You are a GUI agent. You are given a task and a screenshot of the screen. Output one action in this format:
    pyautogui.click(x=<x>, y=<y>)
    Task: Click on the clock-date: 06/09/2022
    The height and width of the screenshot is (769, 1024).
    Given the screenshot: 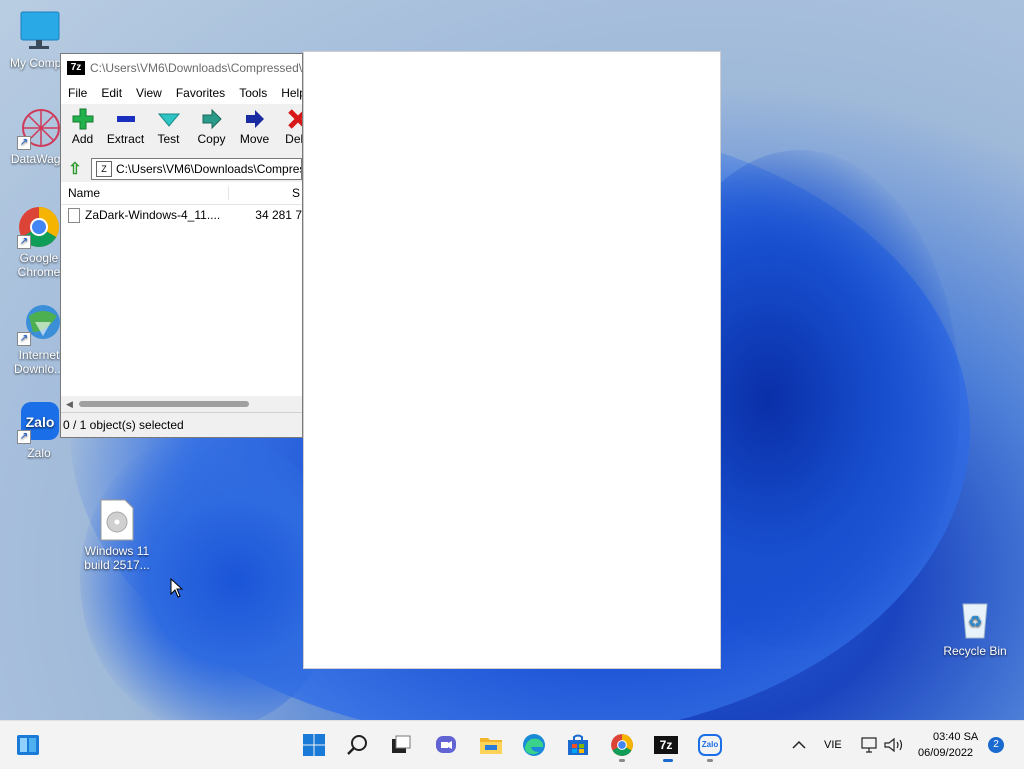 What is the action you would take?
    pyautogui.click(x=945, y=753)
    